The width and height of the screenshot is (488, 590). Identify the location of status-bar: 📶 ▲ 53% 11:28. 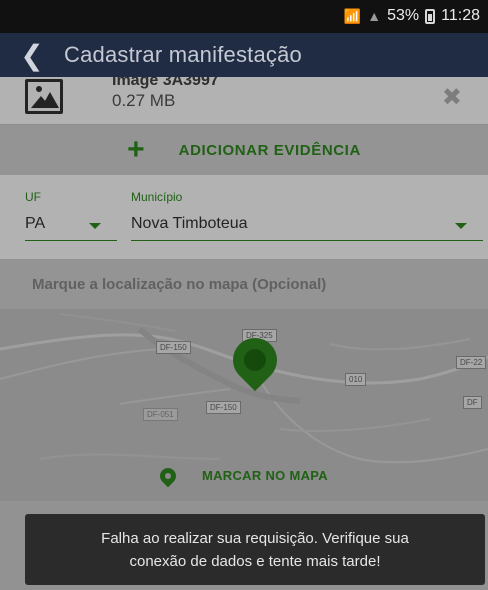
(244, 16).